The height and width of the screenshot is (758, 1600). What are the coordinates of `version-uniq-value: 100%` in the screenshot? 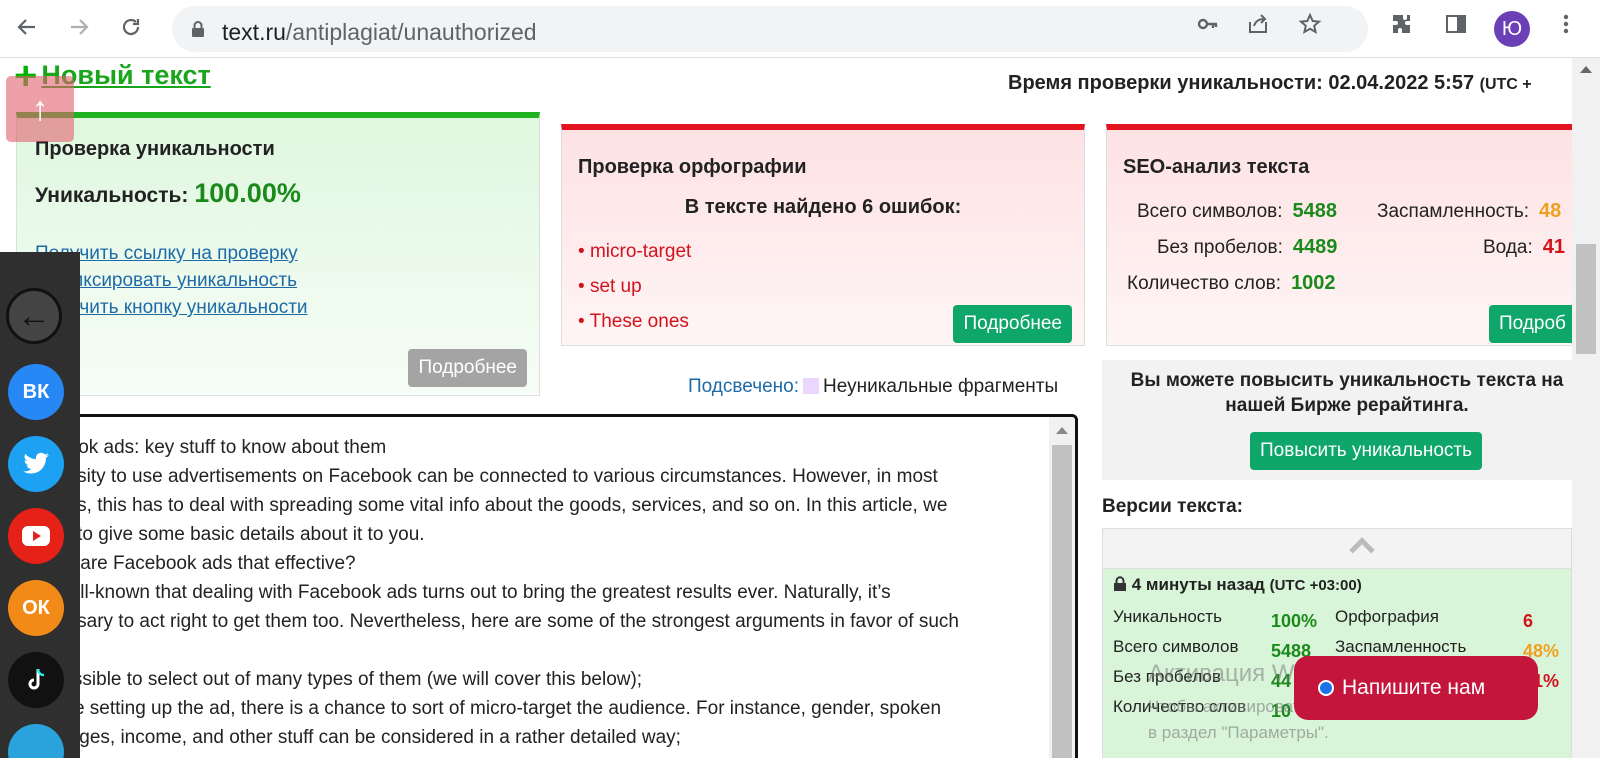 It's located at (1294, 621).